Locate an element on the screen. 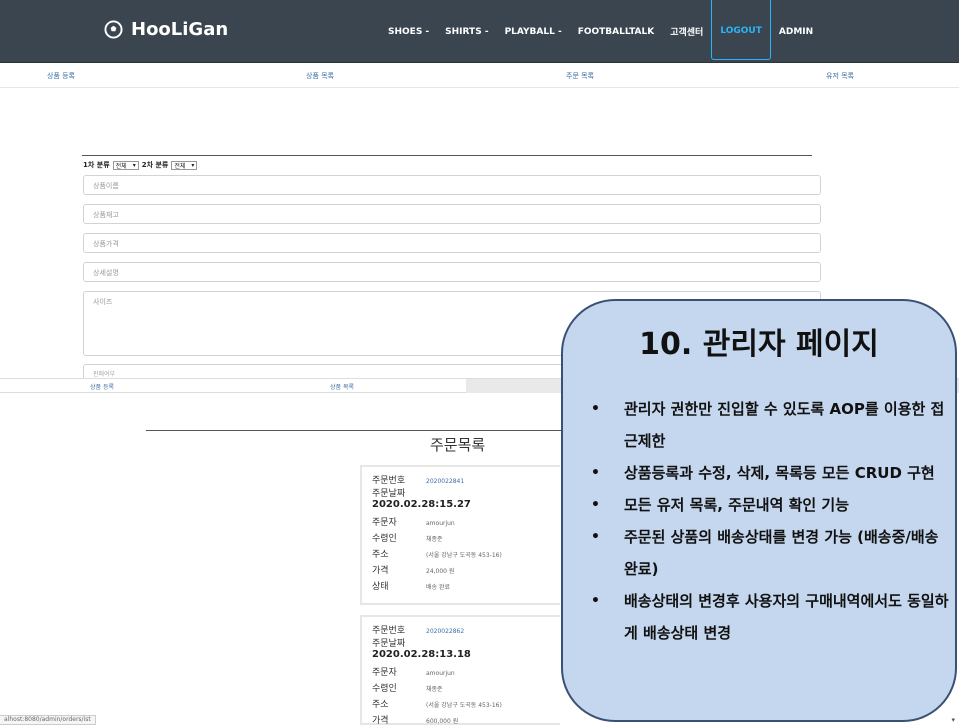 Image resolution: width=959 pixels, height=725 pixels. status-value: 배송 완료 is located at coordinates (438, 586).